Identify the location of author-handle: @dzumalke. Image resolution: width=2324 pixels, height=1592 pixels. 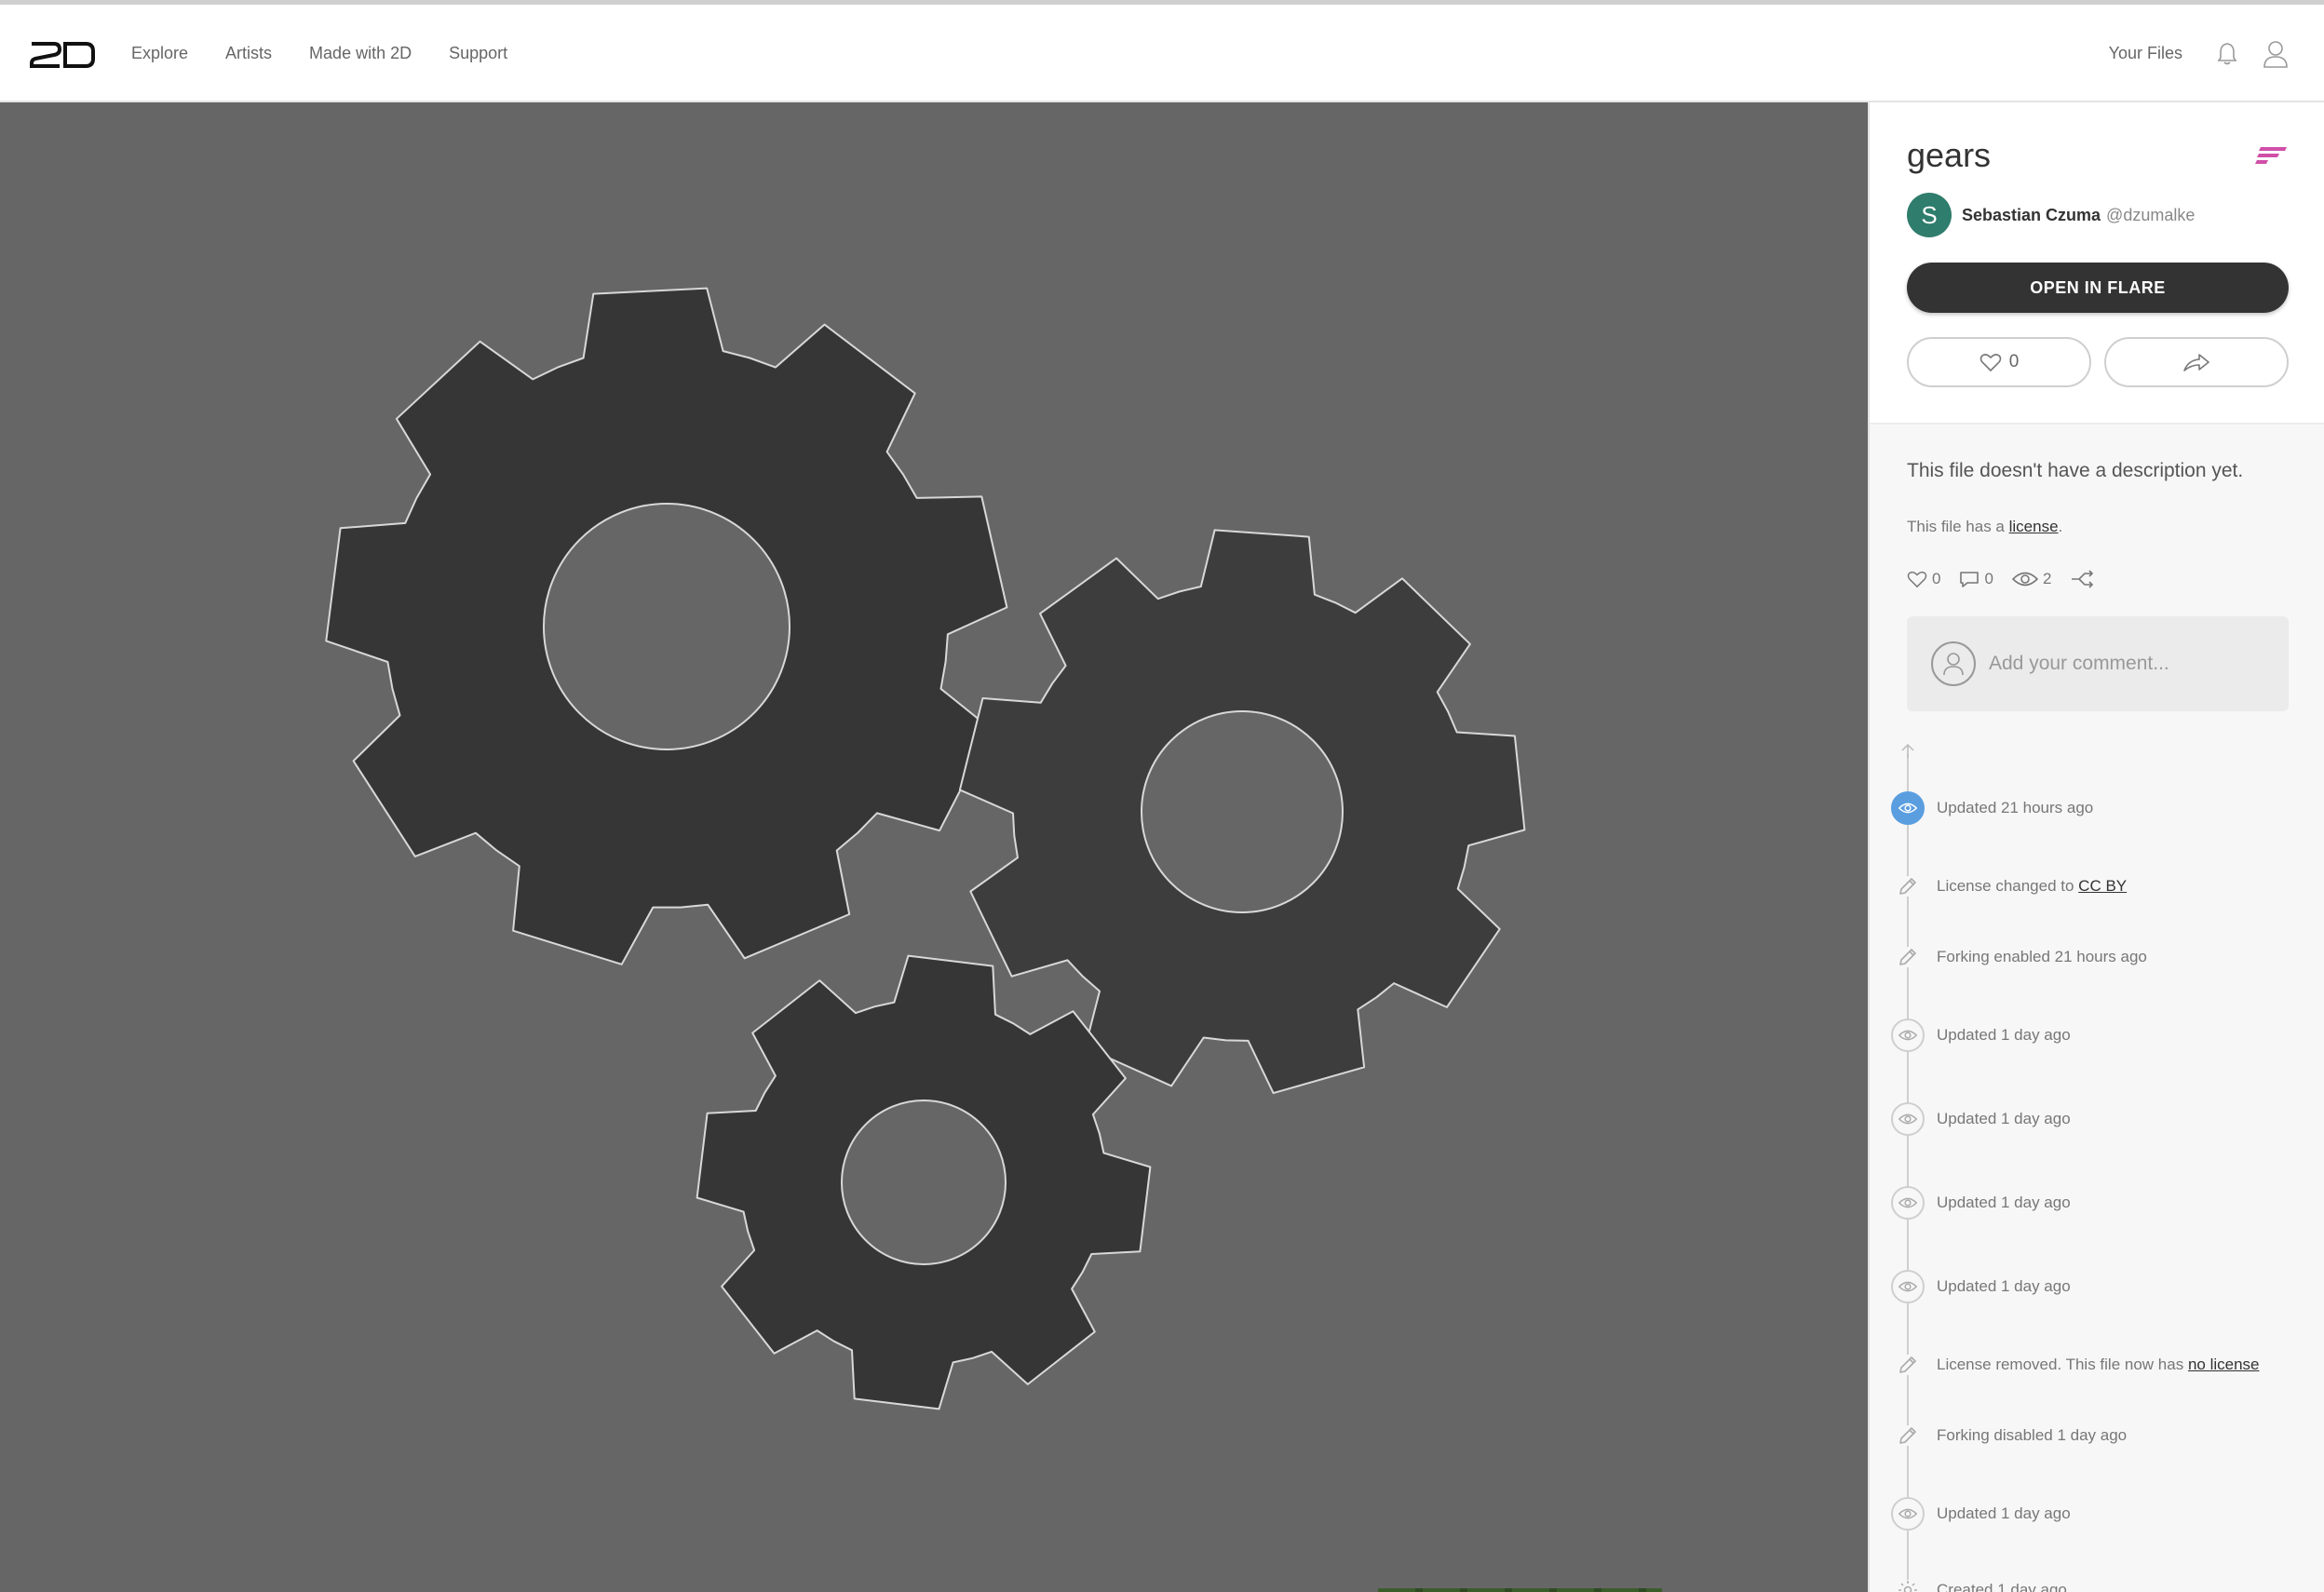
(2151, 214).